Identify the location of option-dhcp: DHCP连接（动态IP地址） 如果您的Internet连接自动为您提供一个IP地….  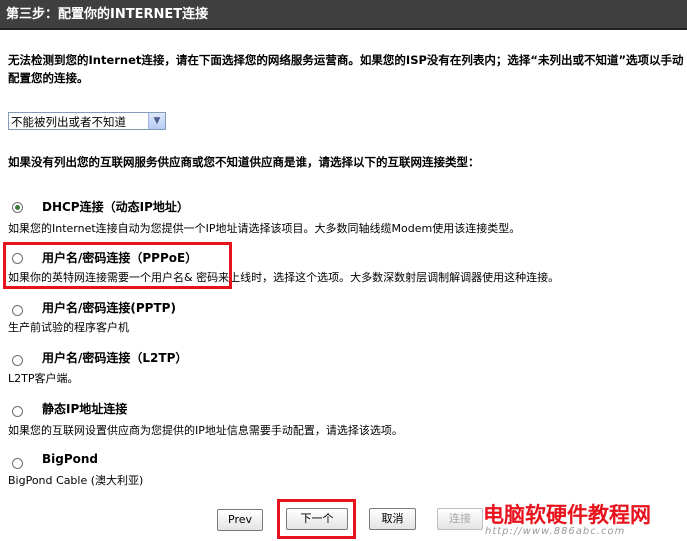
(346, 214).